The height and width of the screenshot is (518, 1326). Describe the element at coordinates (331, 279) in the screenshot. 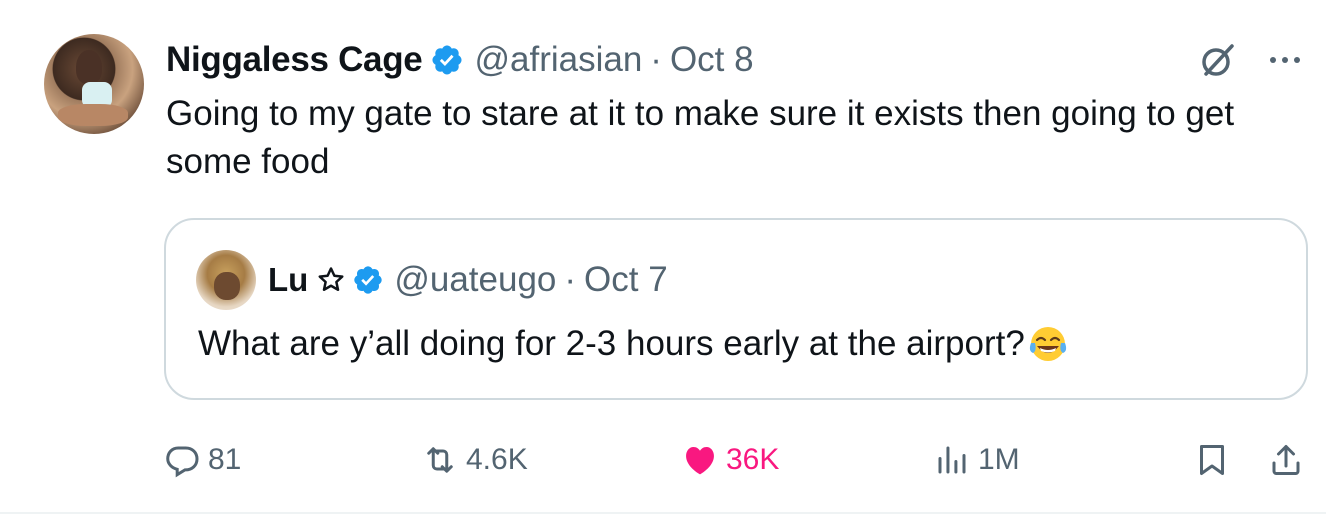

I see `star-icon` at that location.